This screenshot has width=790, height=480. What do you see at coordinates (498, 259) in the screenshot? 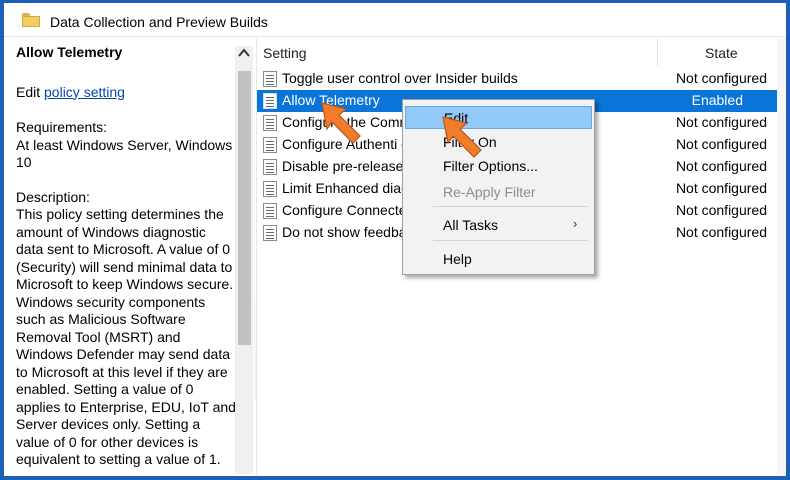
I see `menu-item-help: Help` at bounding box center [498, 259].